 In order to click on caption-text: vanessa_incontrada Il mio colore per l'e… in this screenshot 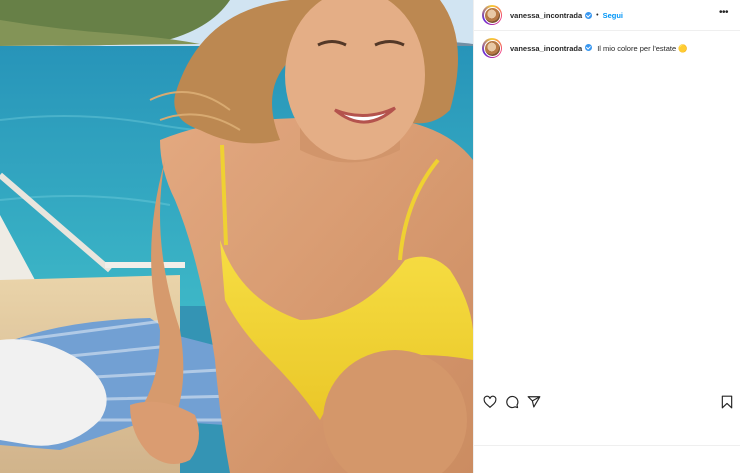, I will do `click(599, 48)`.